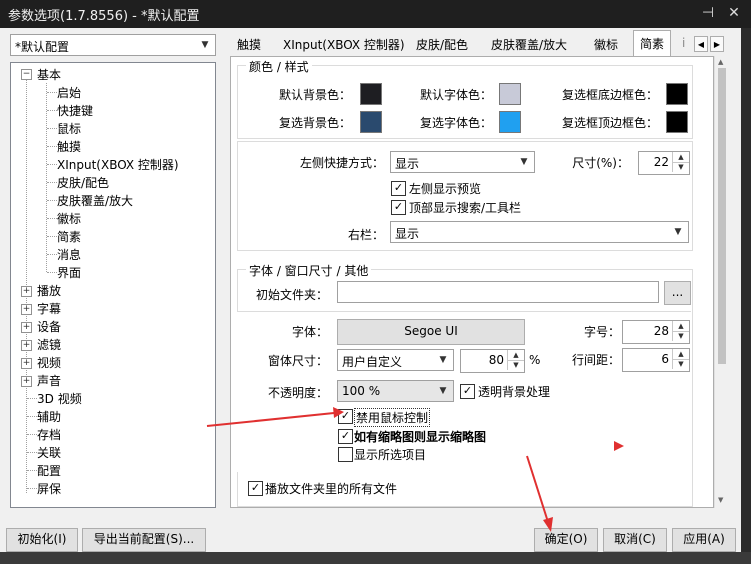 The height and width of the screenshot is (564, 751). I want to click on annotation-arrow-ok, so click(537, 489).